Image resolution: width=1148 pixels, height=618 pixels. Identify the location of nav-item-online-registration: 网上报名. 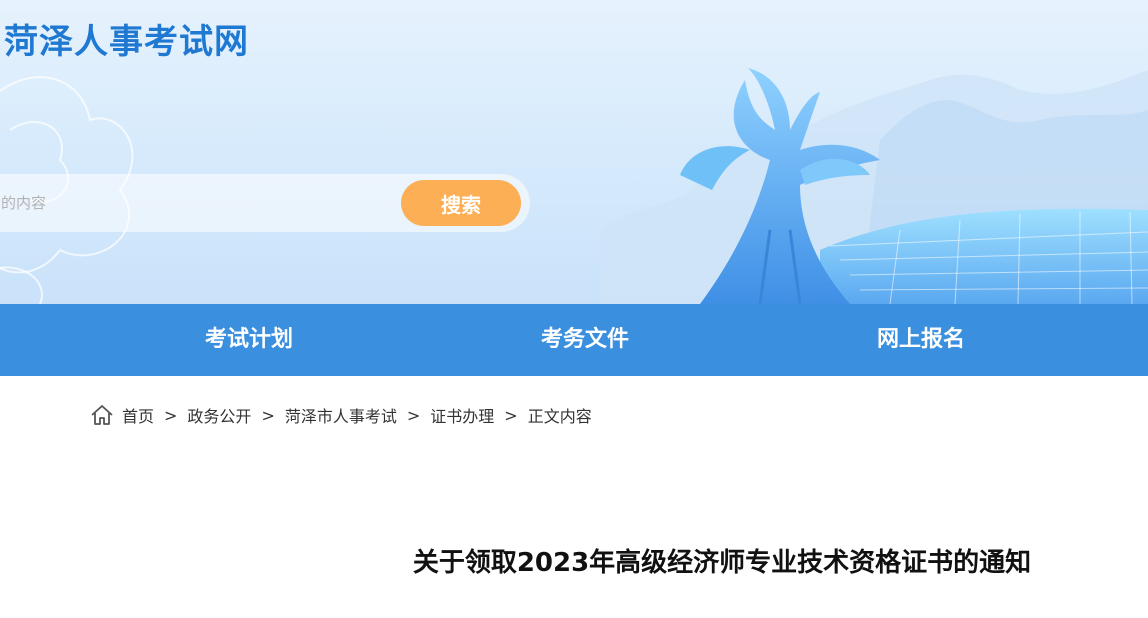
(921, 340).